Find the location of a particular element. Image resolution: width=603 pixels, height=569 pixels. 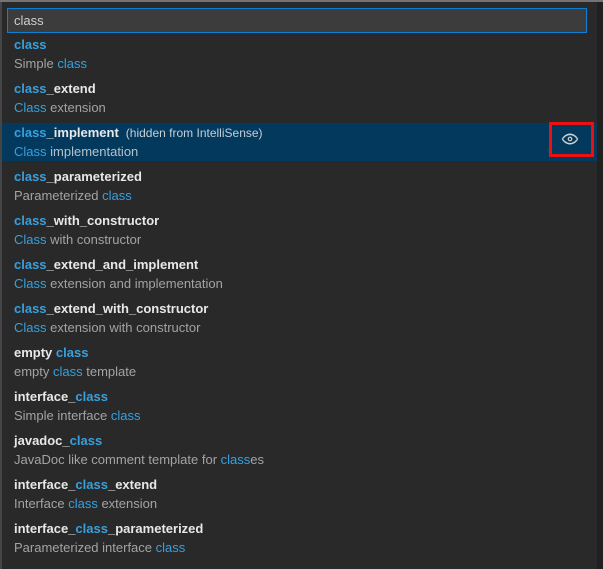

item-label-line: class is located at coordinates (303, 44).